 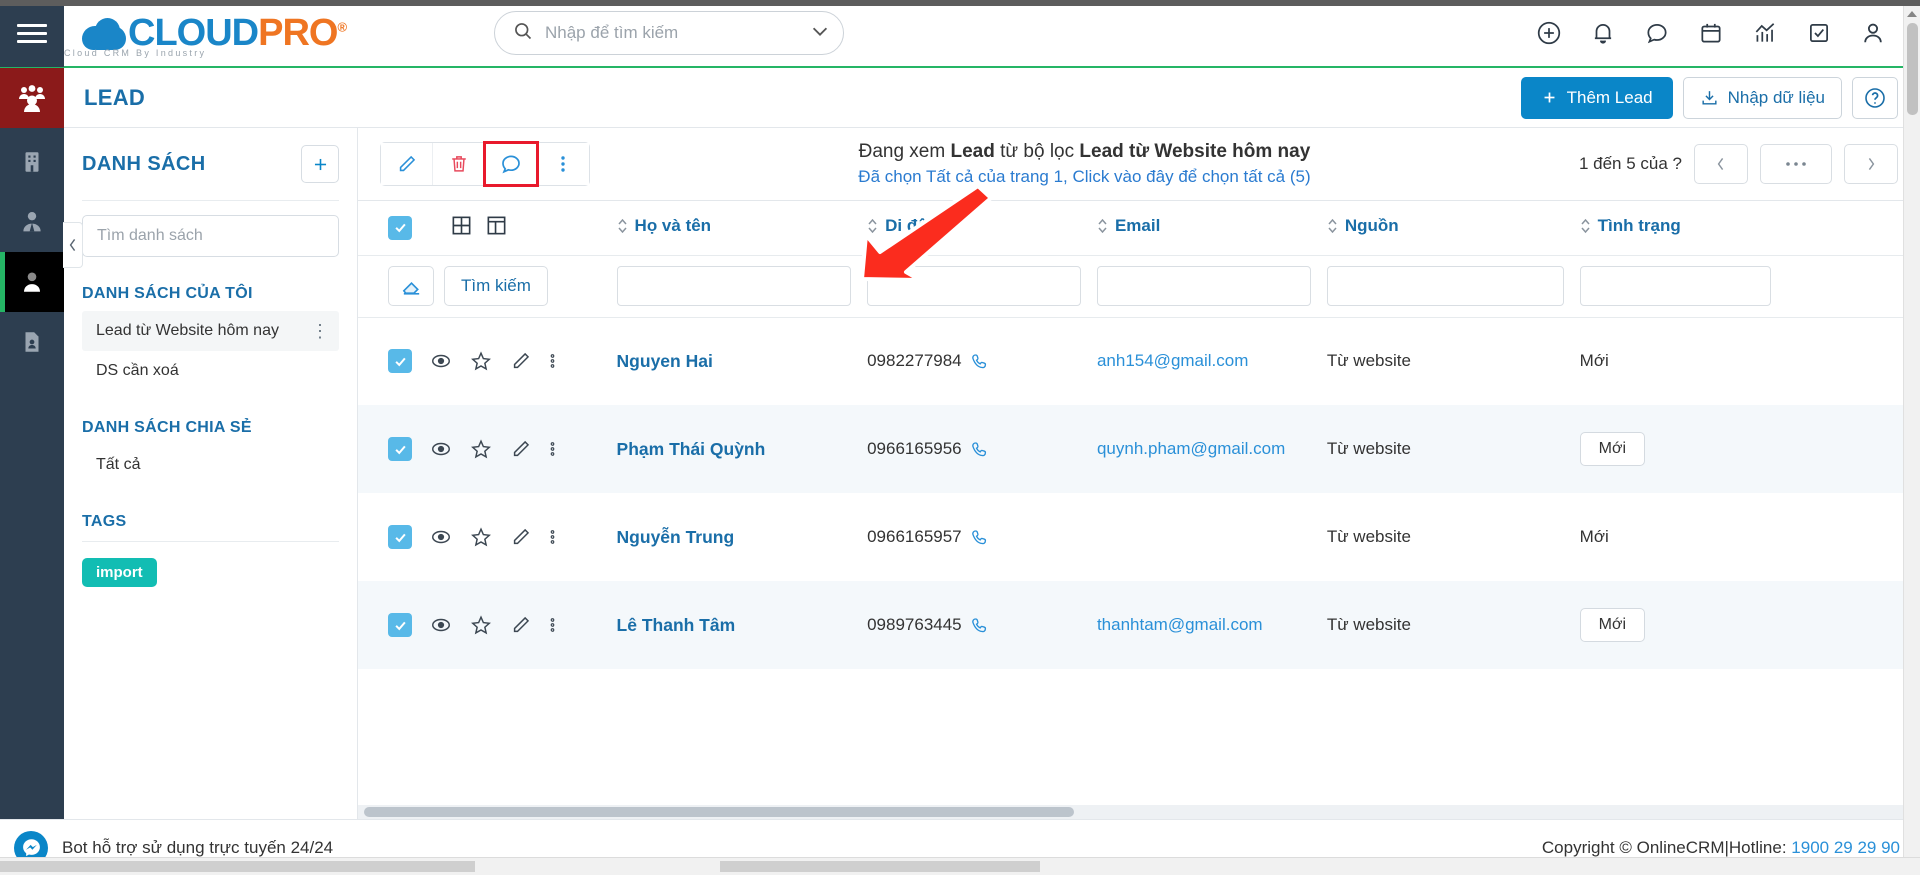 What do you see at coordinates (459, 164) in the screenshot?
I see `delete-button` at bounding box center [459, 164].